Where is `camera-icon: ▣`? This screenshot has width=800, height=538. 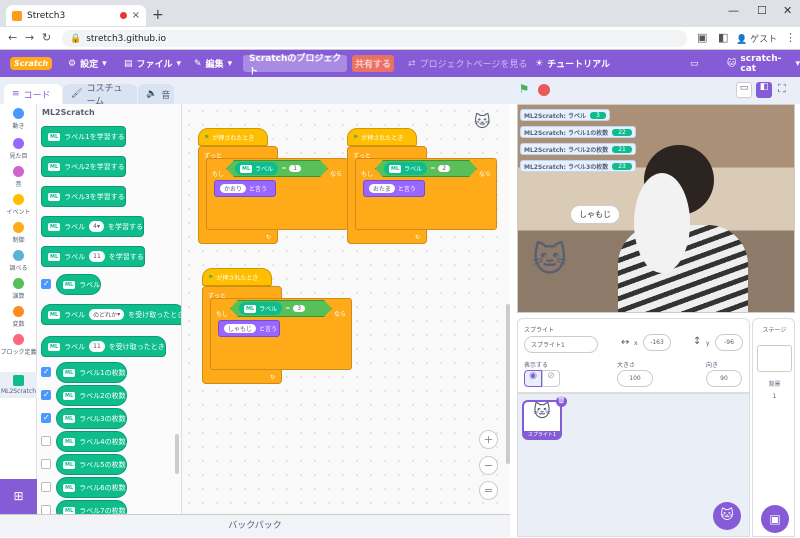 camera-icon: ▣ is located at coordinates (702, 37).